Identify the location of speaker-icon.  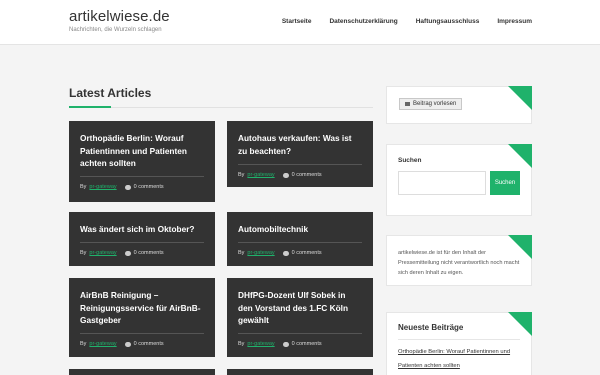
(407, 104).